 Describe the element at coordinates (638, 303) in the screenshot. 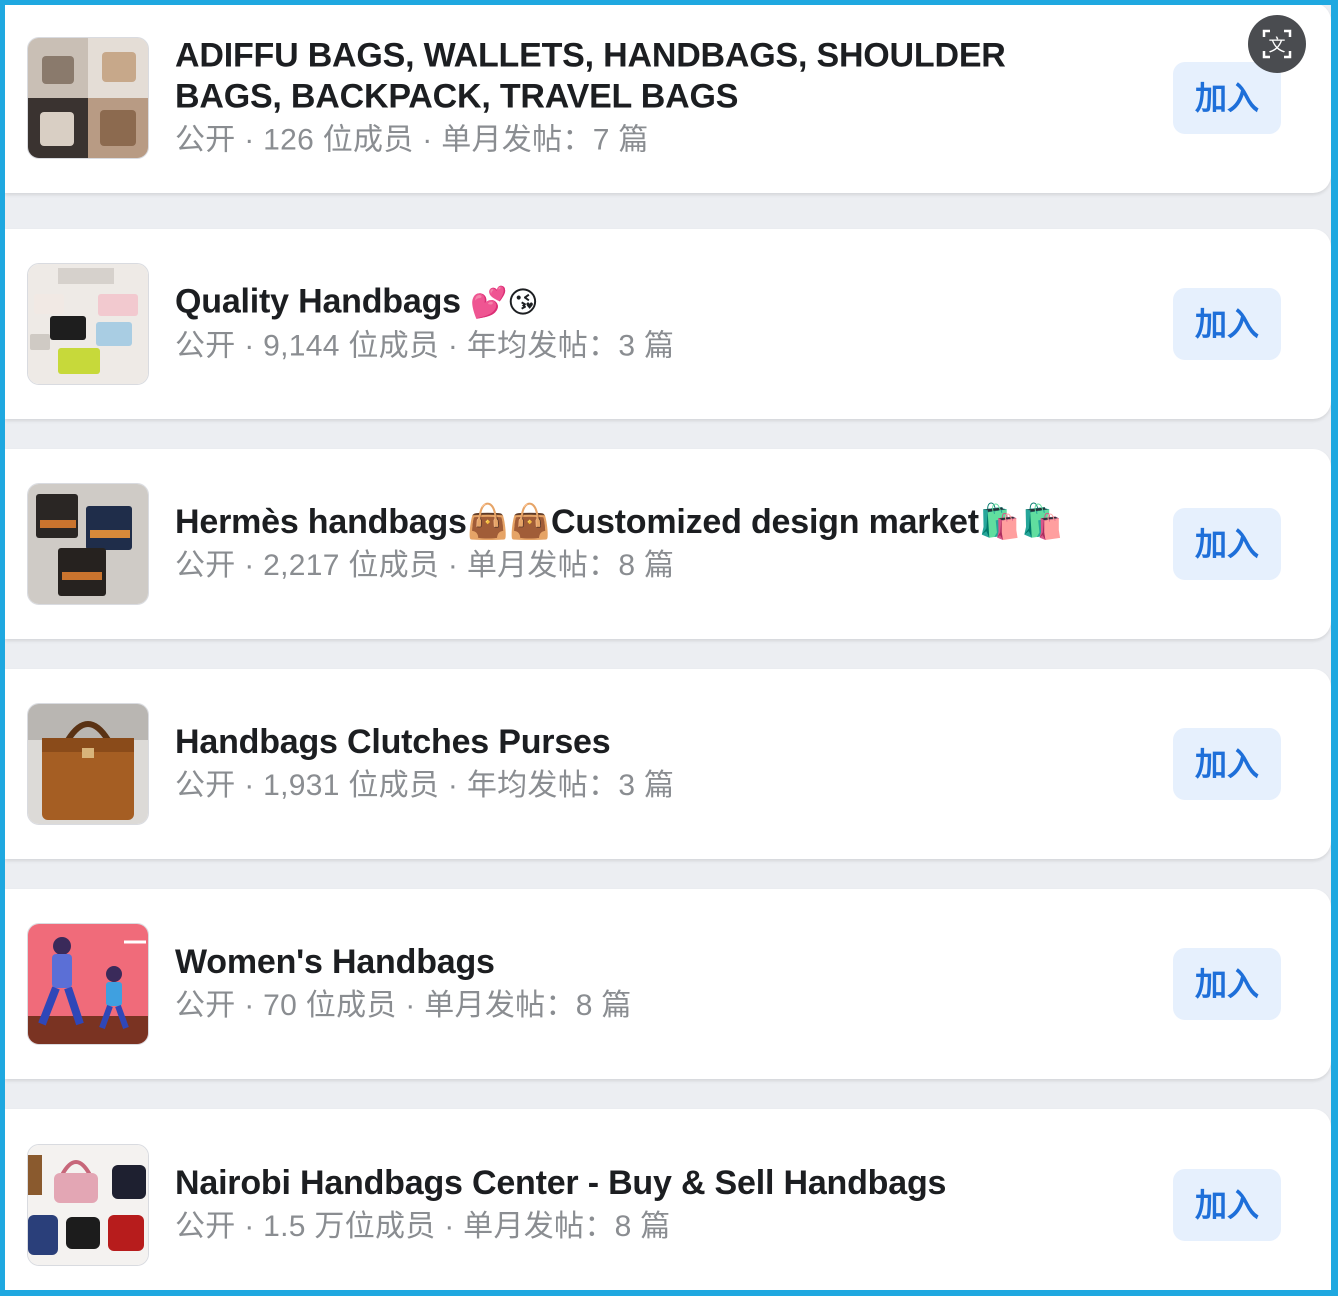

I see `group-title: Quality Handbags 💕😘` at that location.